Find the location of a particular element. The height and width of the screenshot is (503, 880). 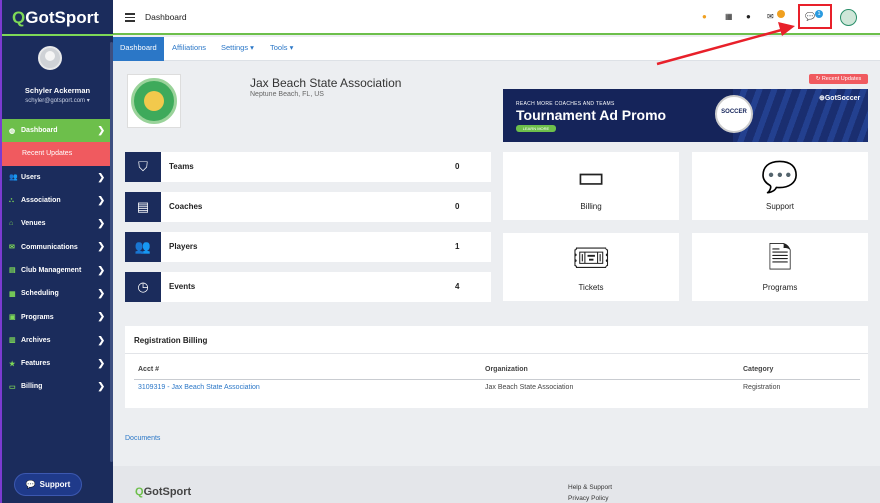

tile-support: 💬 Support is located at coordinates (780, 186).